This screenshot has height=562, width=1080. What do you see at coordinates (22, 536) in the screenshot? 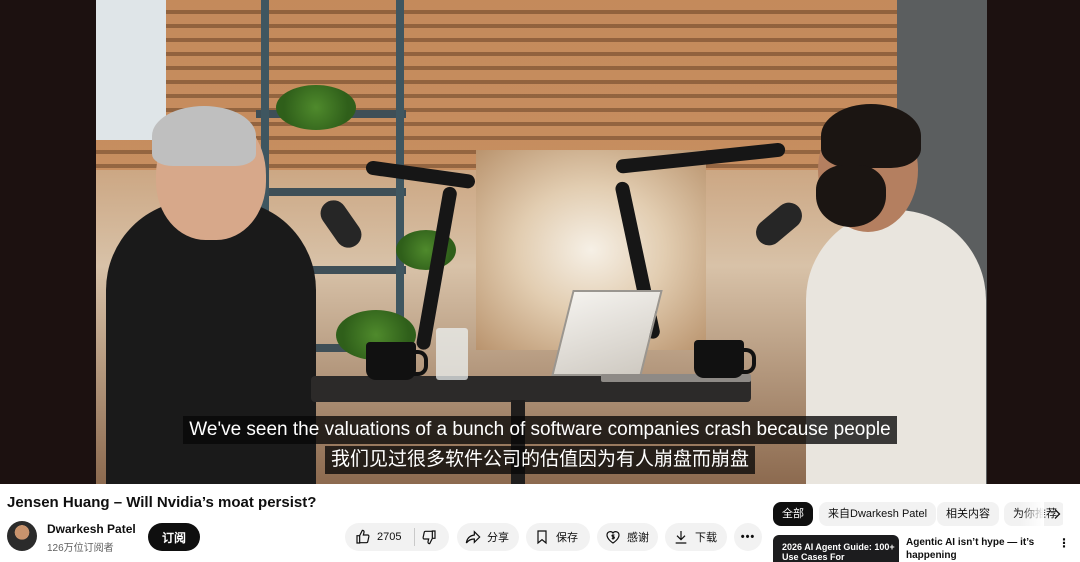
I see `channel-avatar` at bounding box center [22, 536].